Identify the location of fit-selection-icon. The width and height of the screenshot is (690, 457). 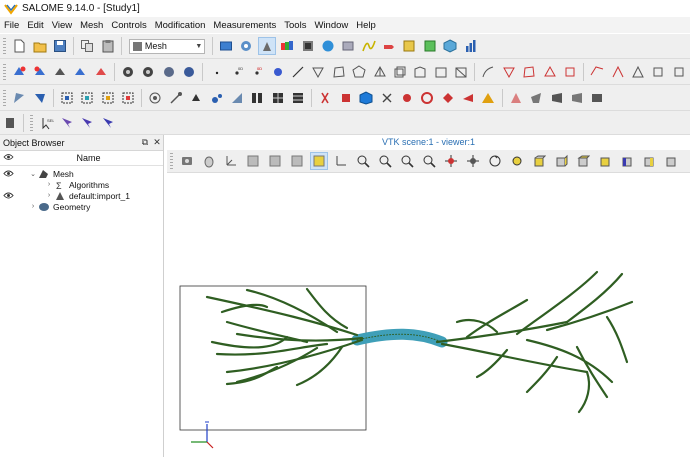
(407, 161).